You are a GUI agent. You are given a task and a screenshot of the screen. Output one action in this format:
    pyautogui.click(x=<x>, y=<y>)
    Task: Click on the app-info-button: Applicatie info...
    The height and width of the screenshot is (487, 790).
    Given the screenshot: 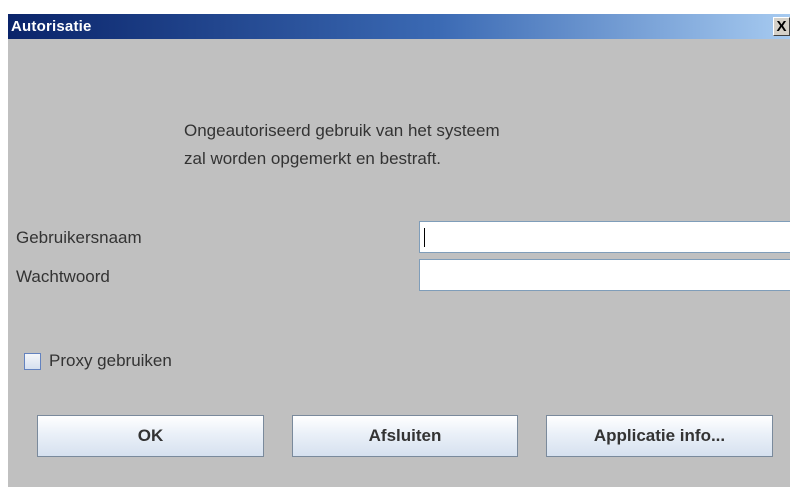 What is the action you would take?
    pyautogui.click(x=659, y=436)
    